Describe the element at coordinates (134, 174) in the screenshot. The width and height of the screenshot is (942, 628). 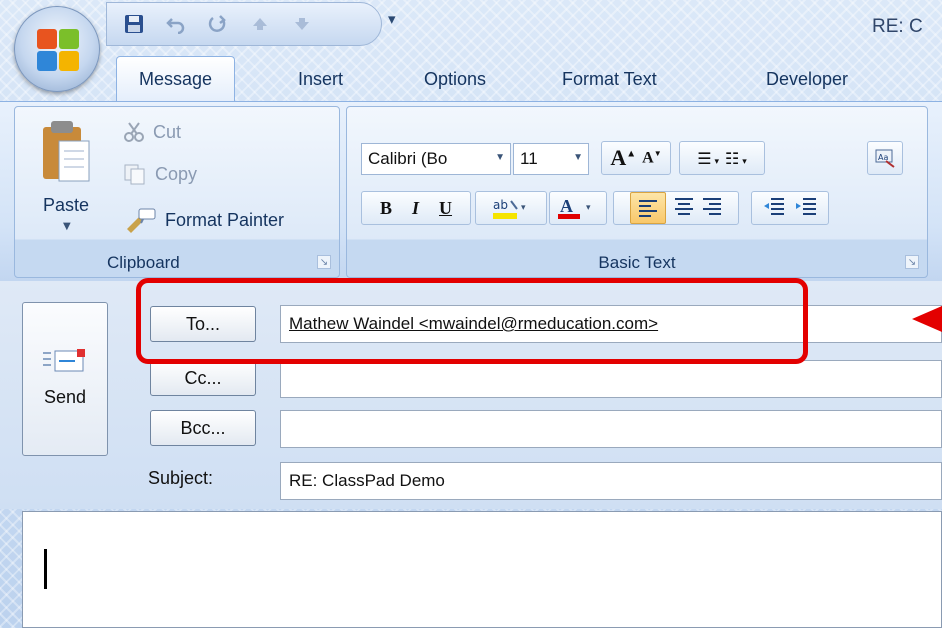
I see `copy-icon` at that location.